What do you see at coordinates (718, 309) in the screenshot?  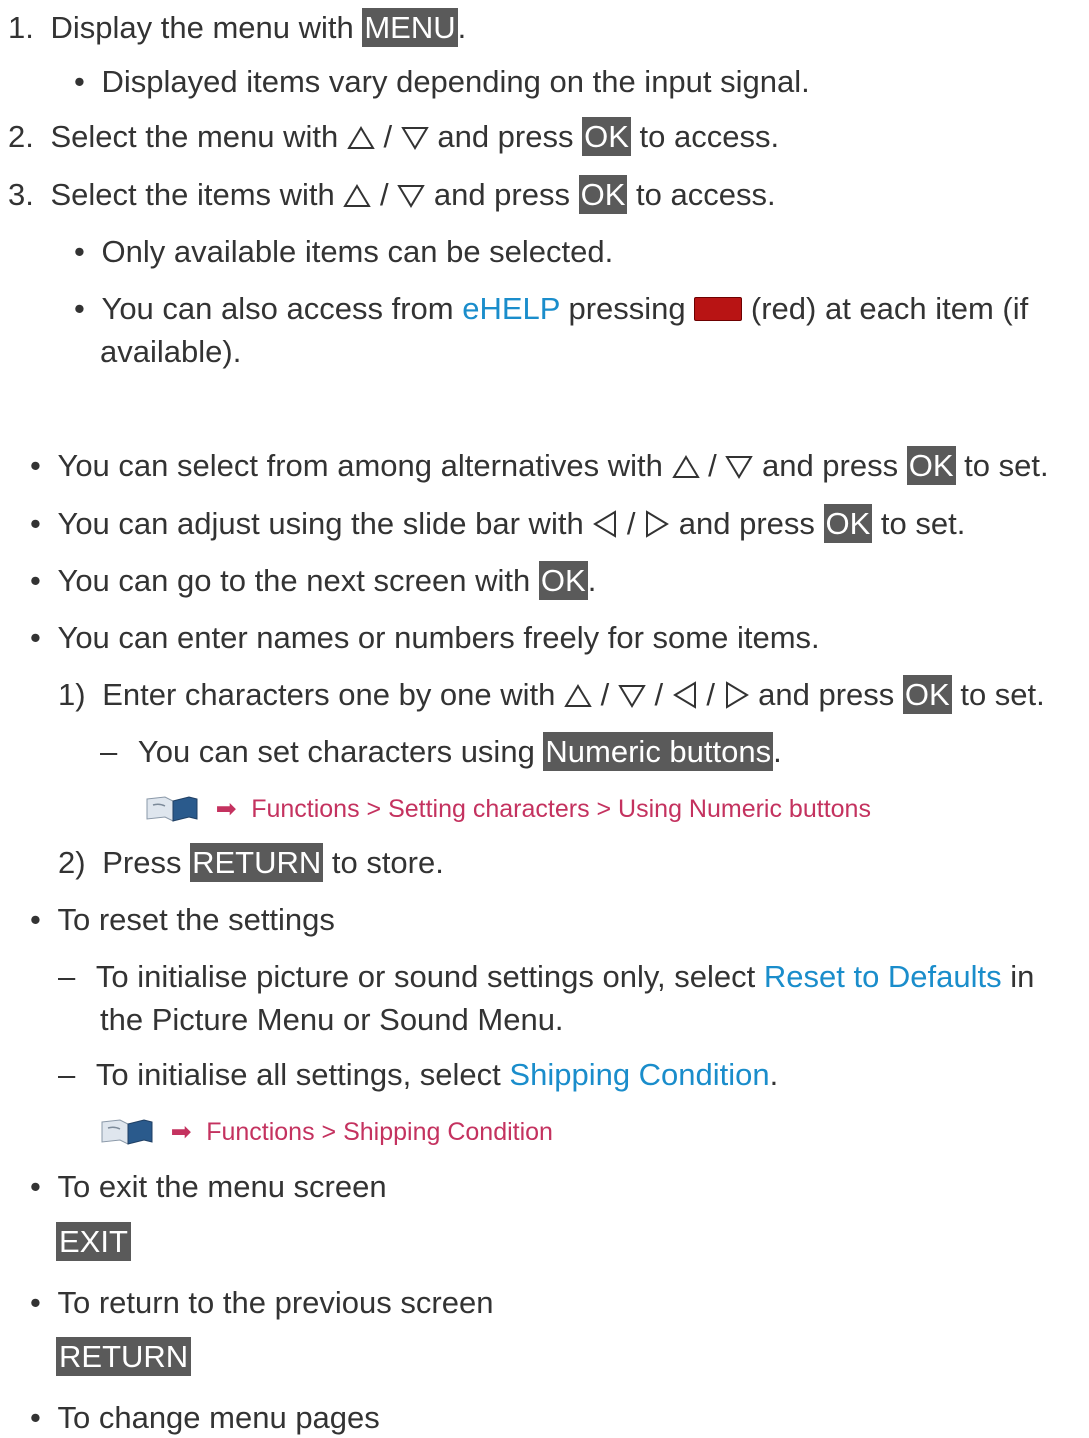 I see `red-key-icon` at bounding box center [718, 309].